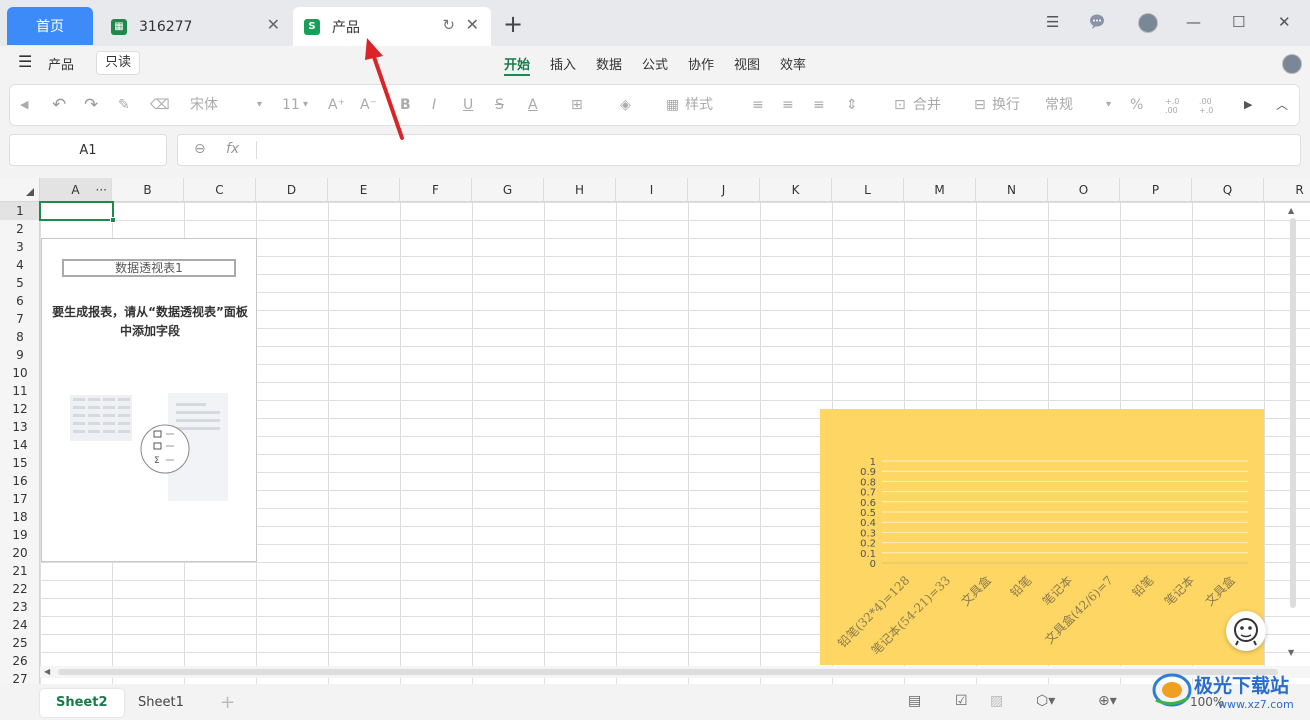 The height and width of the screenshot is (720, 1310). What do you see at coordinates (436, 190) in the screenshot?
I see `column-header-F: F` at bounding box center [436, 190].